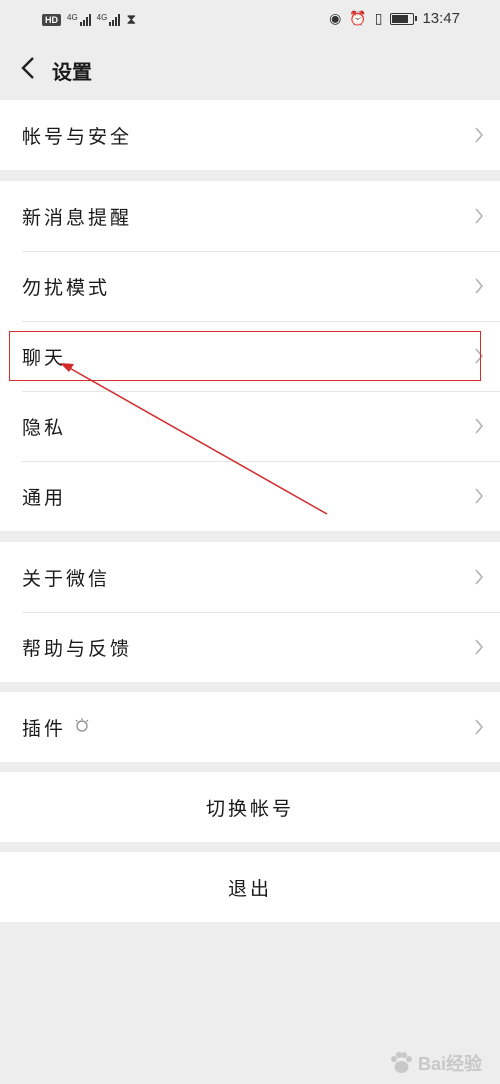 Image resolution: width=500 pixels, height=1084 pixels. I want to click on group-account: 帐号与安全, so click(250, 135).